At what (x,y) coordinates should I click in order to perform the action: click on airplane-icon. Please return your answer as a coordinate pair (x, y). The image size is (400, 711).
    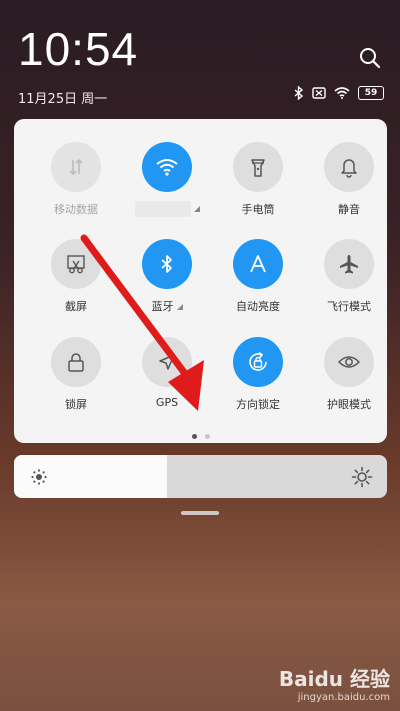
    Looking at the image, I should click on (349, 264).